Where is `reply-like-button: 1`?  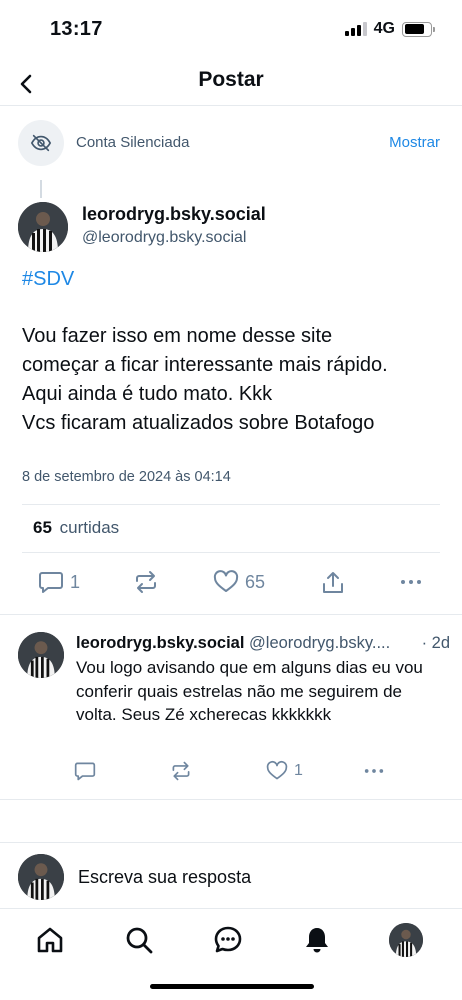 reply-like-button: 1 is located at coordinates (284, 771).